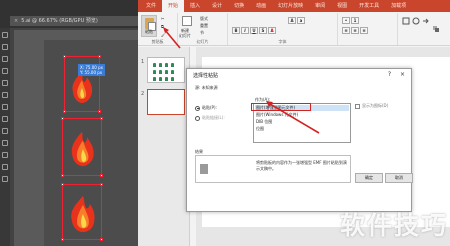  I want to click on paste-radio, so click(197, 108).